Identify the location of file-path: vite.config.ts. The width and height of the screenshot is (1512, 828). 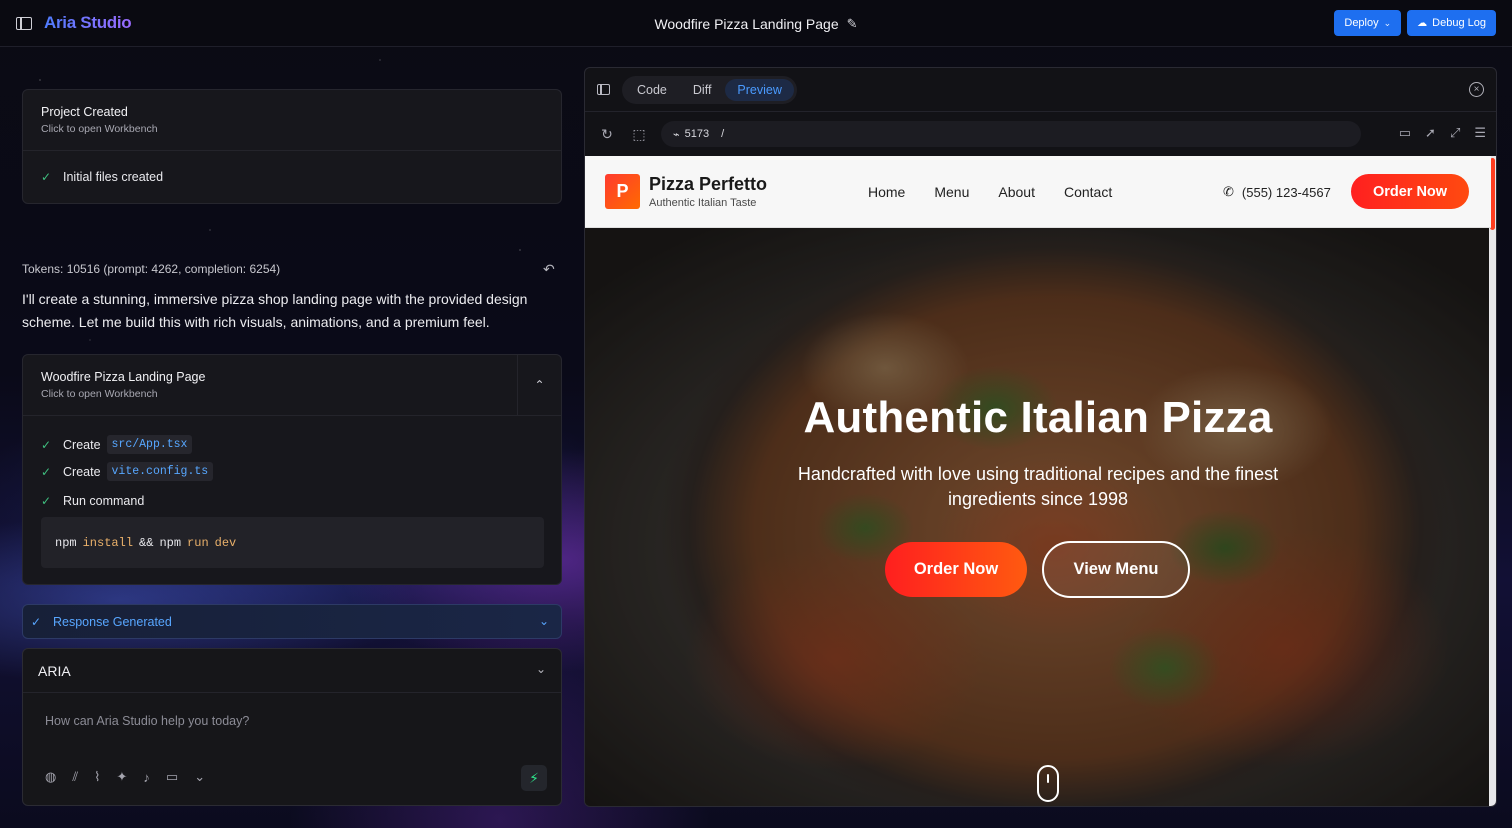
(160, 471).